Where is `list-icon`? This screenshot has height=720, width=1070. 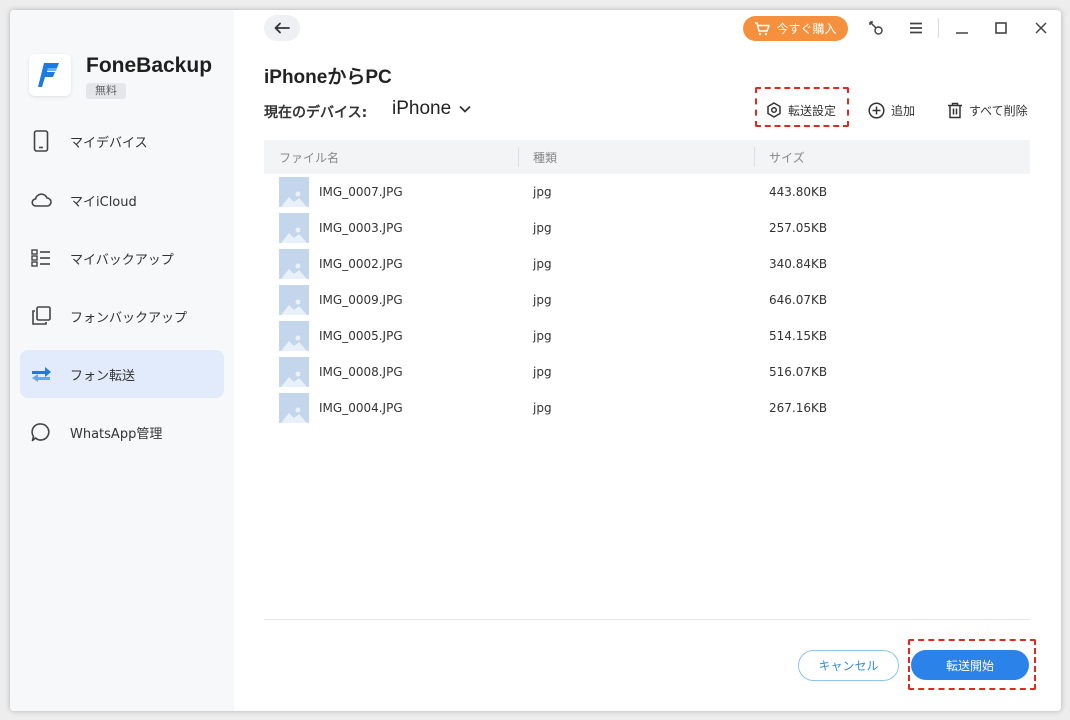
list-icon is located at coordinates (41, 258).